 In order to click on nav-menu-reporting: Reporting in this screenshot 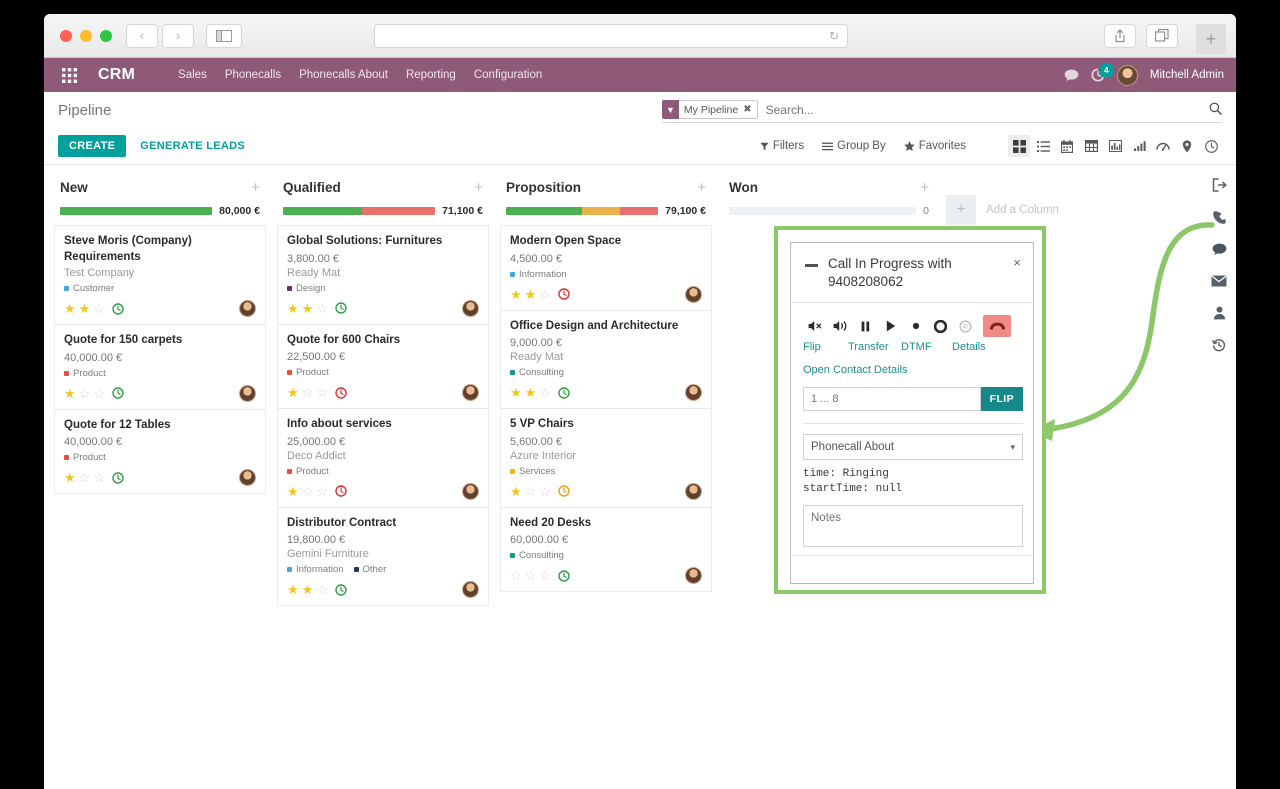, I will do `click(431, 75)`.